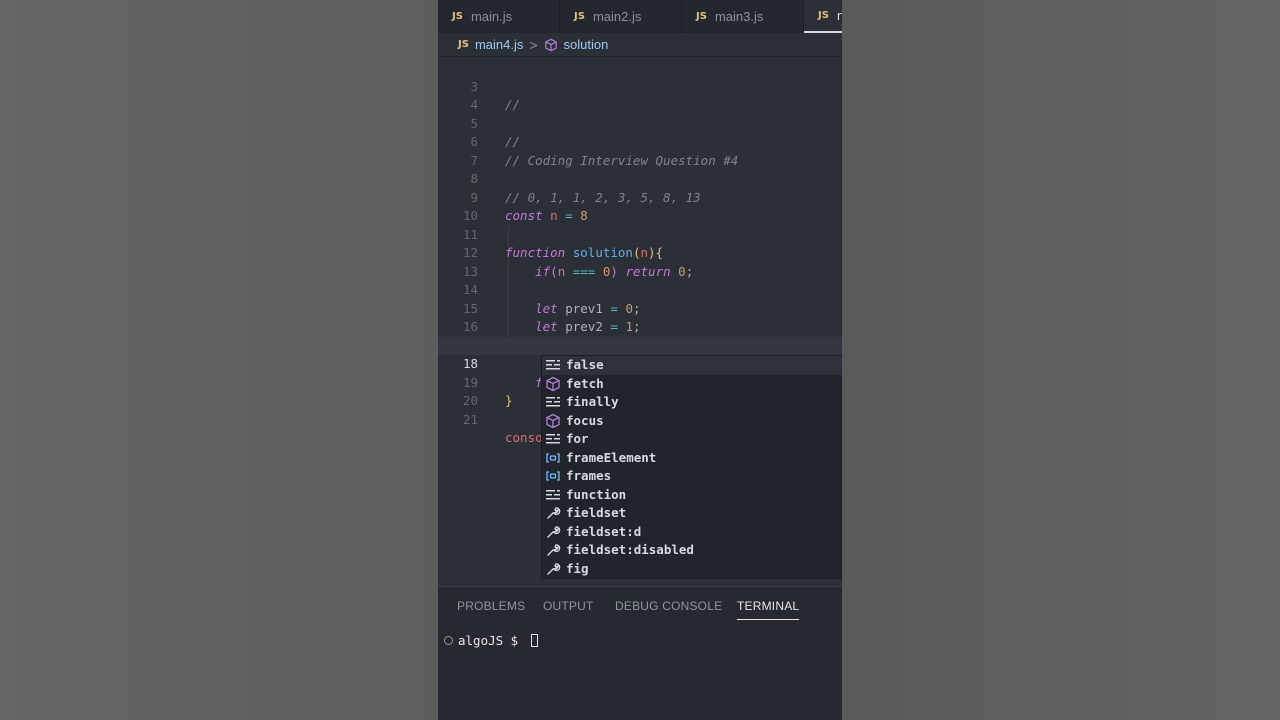 The width and height of the screenshot is (1280, 720). What do you see at coordinates (585, 420) in the screenshot?
I see `suggestion-label: focus` at bounding box center [585, 420].